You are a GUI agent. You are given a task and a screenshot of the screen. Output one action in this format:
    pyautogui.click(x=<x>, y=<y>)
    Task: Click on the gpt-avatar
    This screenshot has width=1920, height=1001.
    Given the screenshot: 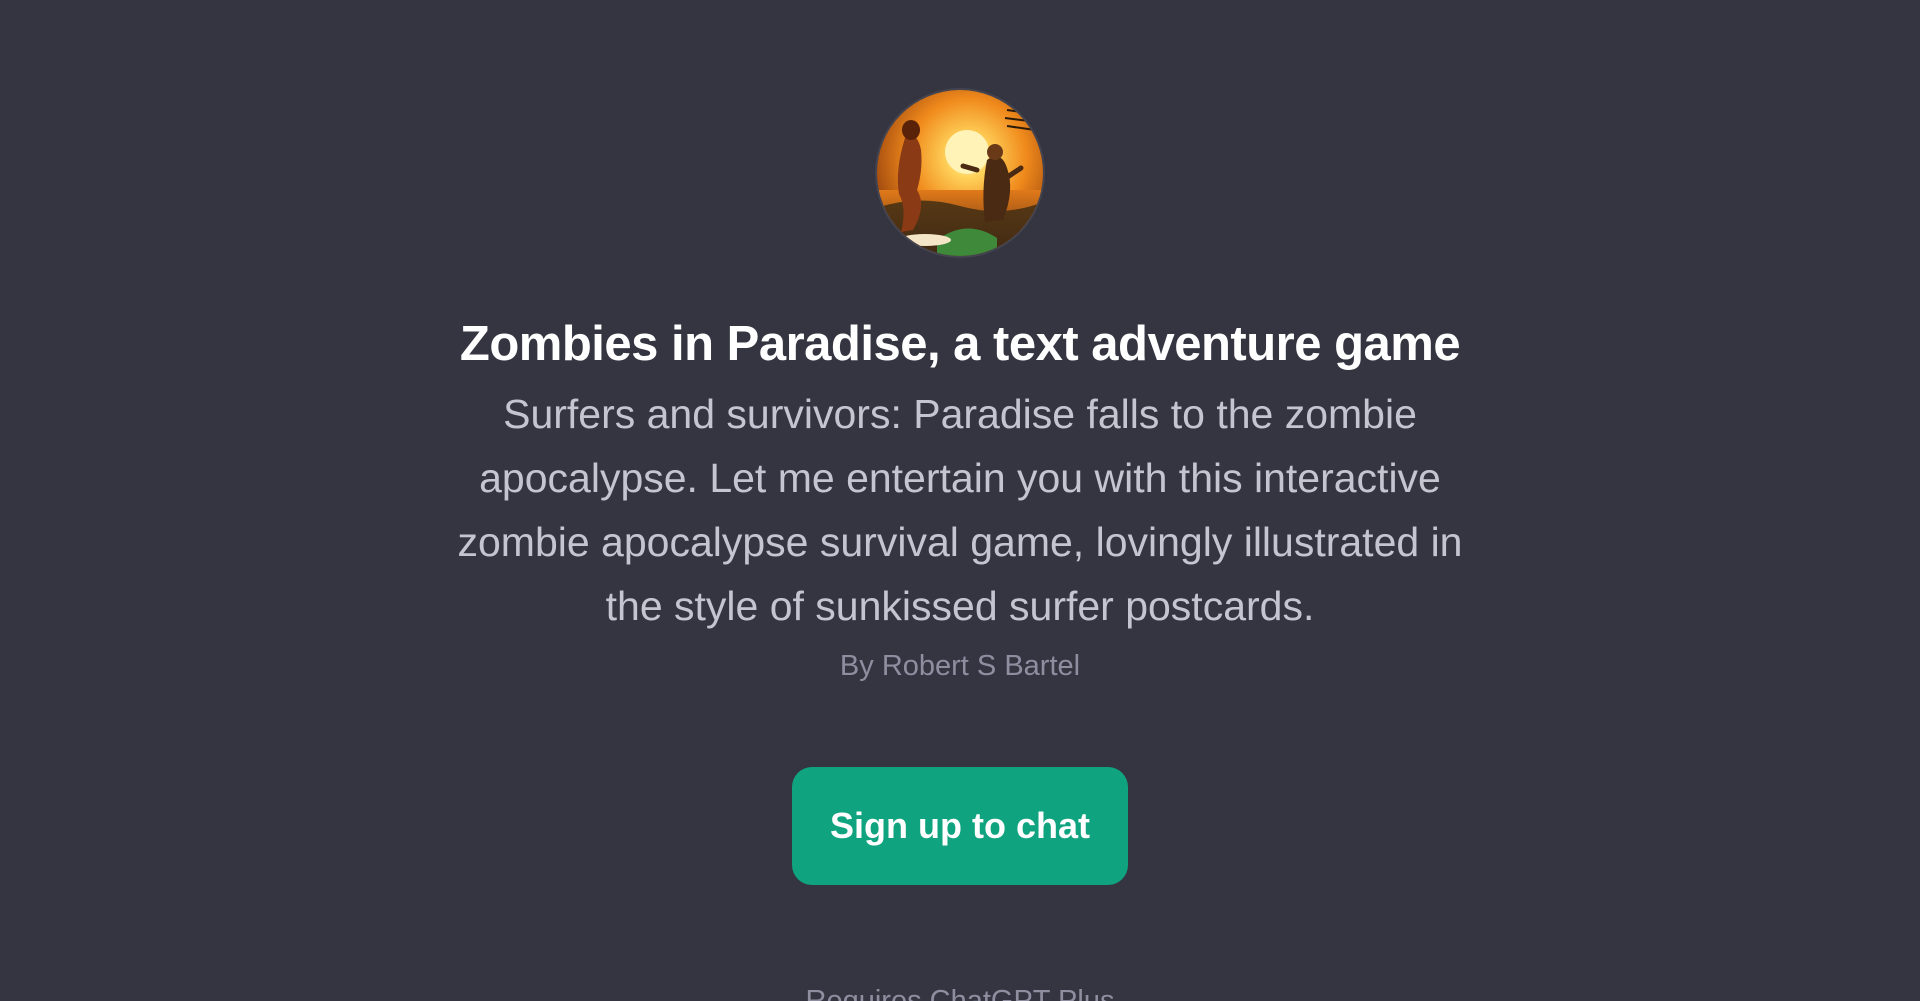 What is the action you would take?
    pyautogui.click(x=960, y=173)
    